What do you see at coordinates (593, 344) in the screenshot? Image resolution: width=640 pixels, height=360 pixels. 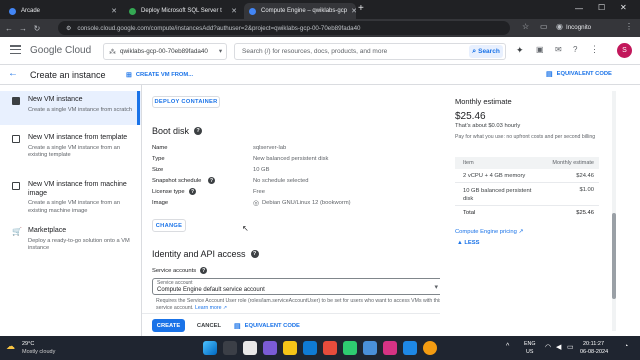 I see `clock-time: 20:11:27` at bounding box center [593, 344].